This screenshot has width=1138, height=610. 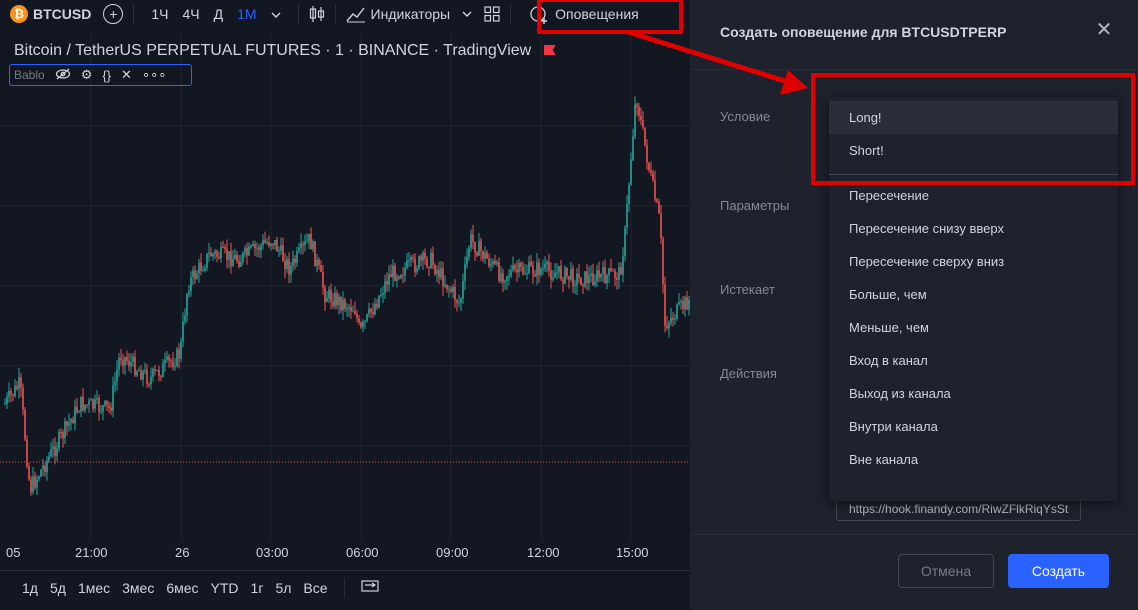 I want to click on more-icon: ∘∘∘, so click(x=154, y=75).